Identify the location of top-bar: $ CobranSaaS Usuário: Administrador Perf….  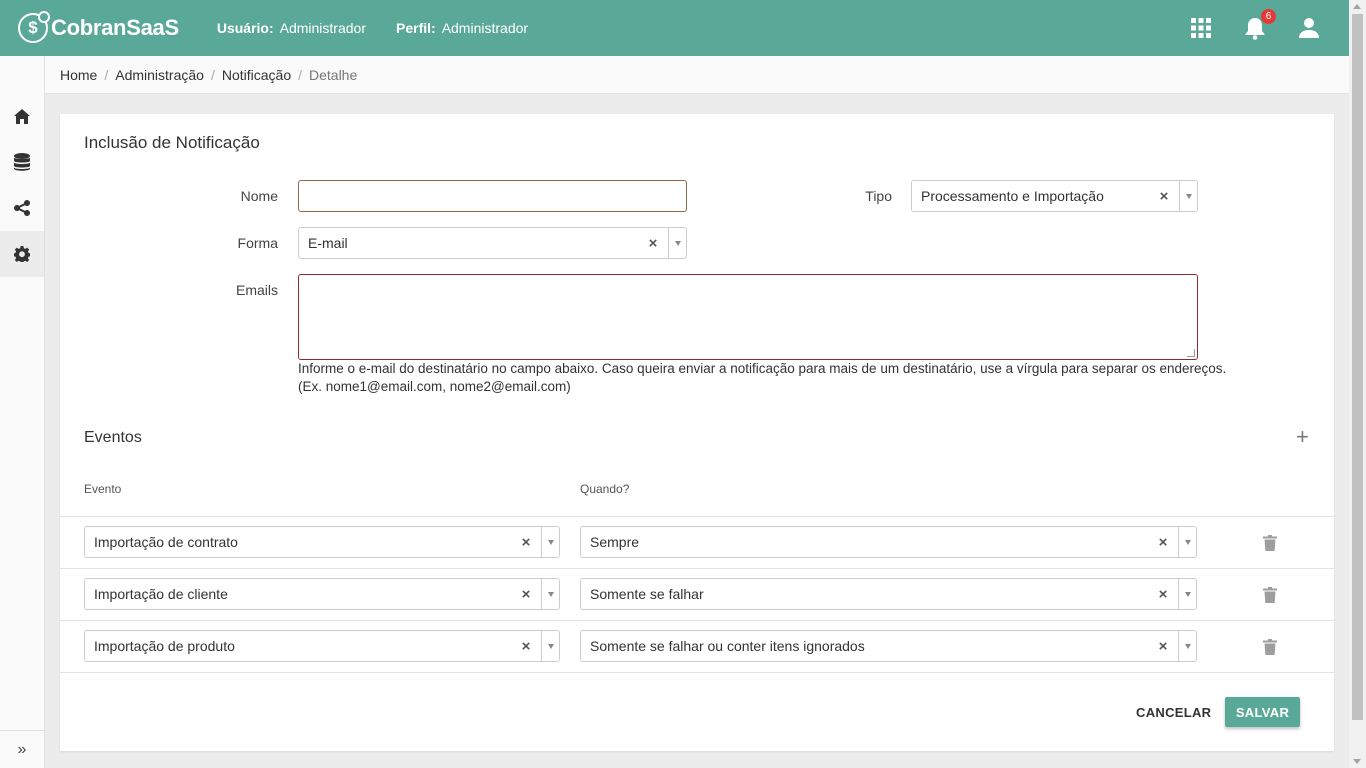
(674, 28).